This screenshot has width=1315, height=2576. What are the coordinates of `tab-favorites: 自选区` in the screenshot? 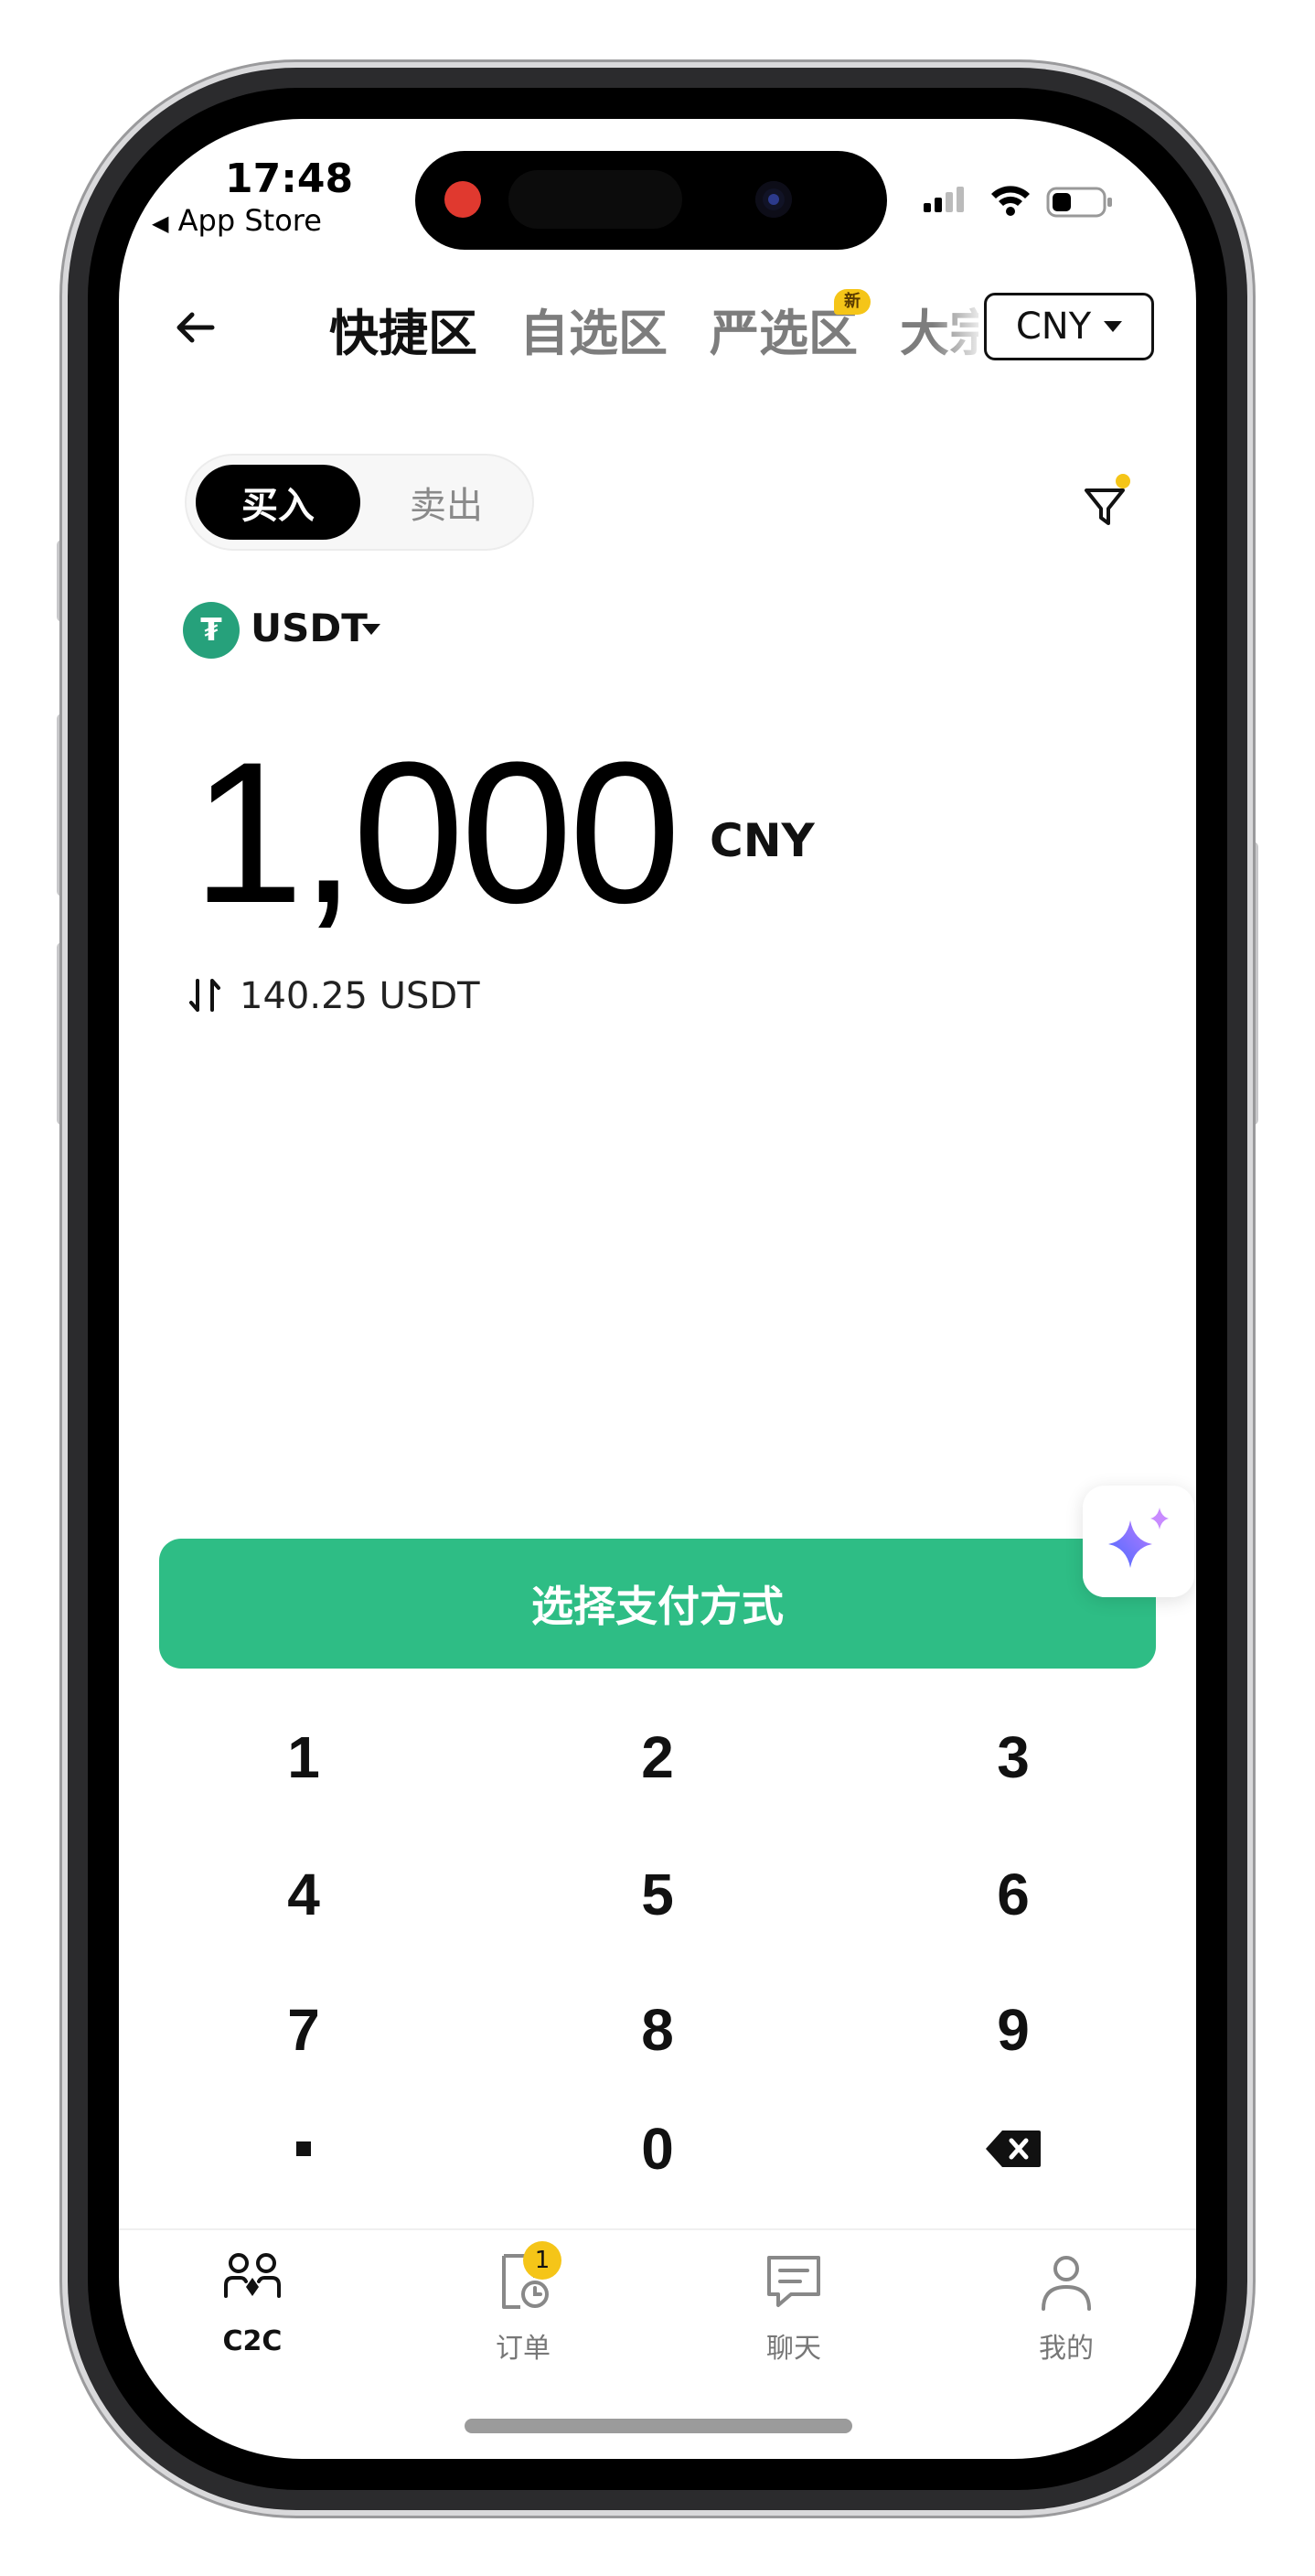 It's located at (593, 329).